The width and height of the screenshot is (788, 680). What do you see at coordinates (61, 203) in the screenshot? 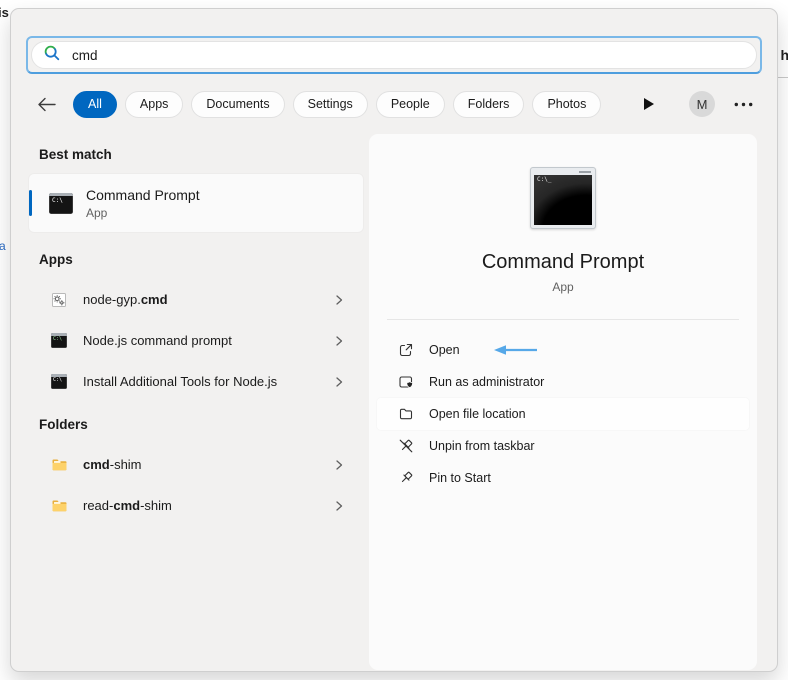
I see `command-prompt-icon: C:\` at bounding box center [61, 203].